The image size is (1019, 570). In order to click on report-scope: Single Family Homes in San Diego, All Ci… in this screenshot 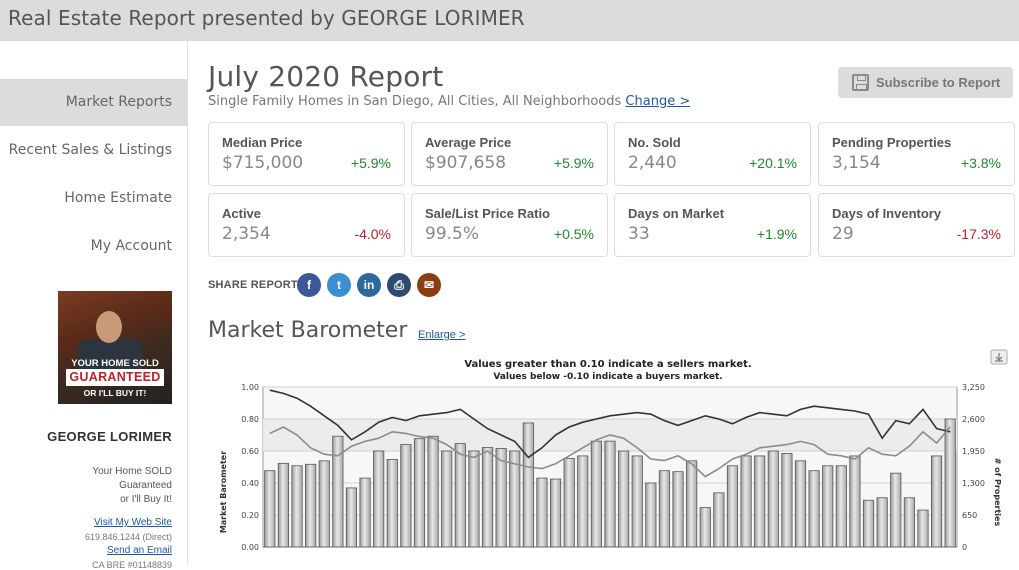, I will do `click(415, 101)`.